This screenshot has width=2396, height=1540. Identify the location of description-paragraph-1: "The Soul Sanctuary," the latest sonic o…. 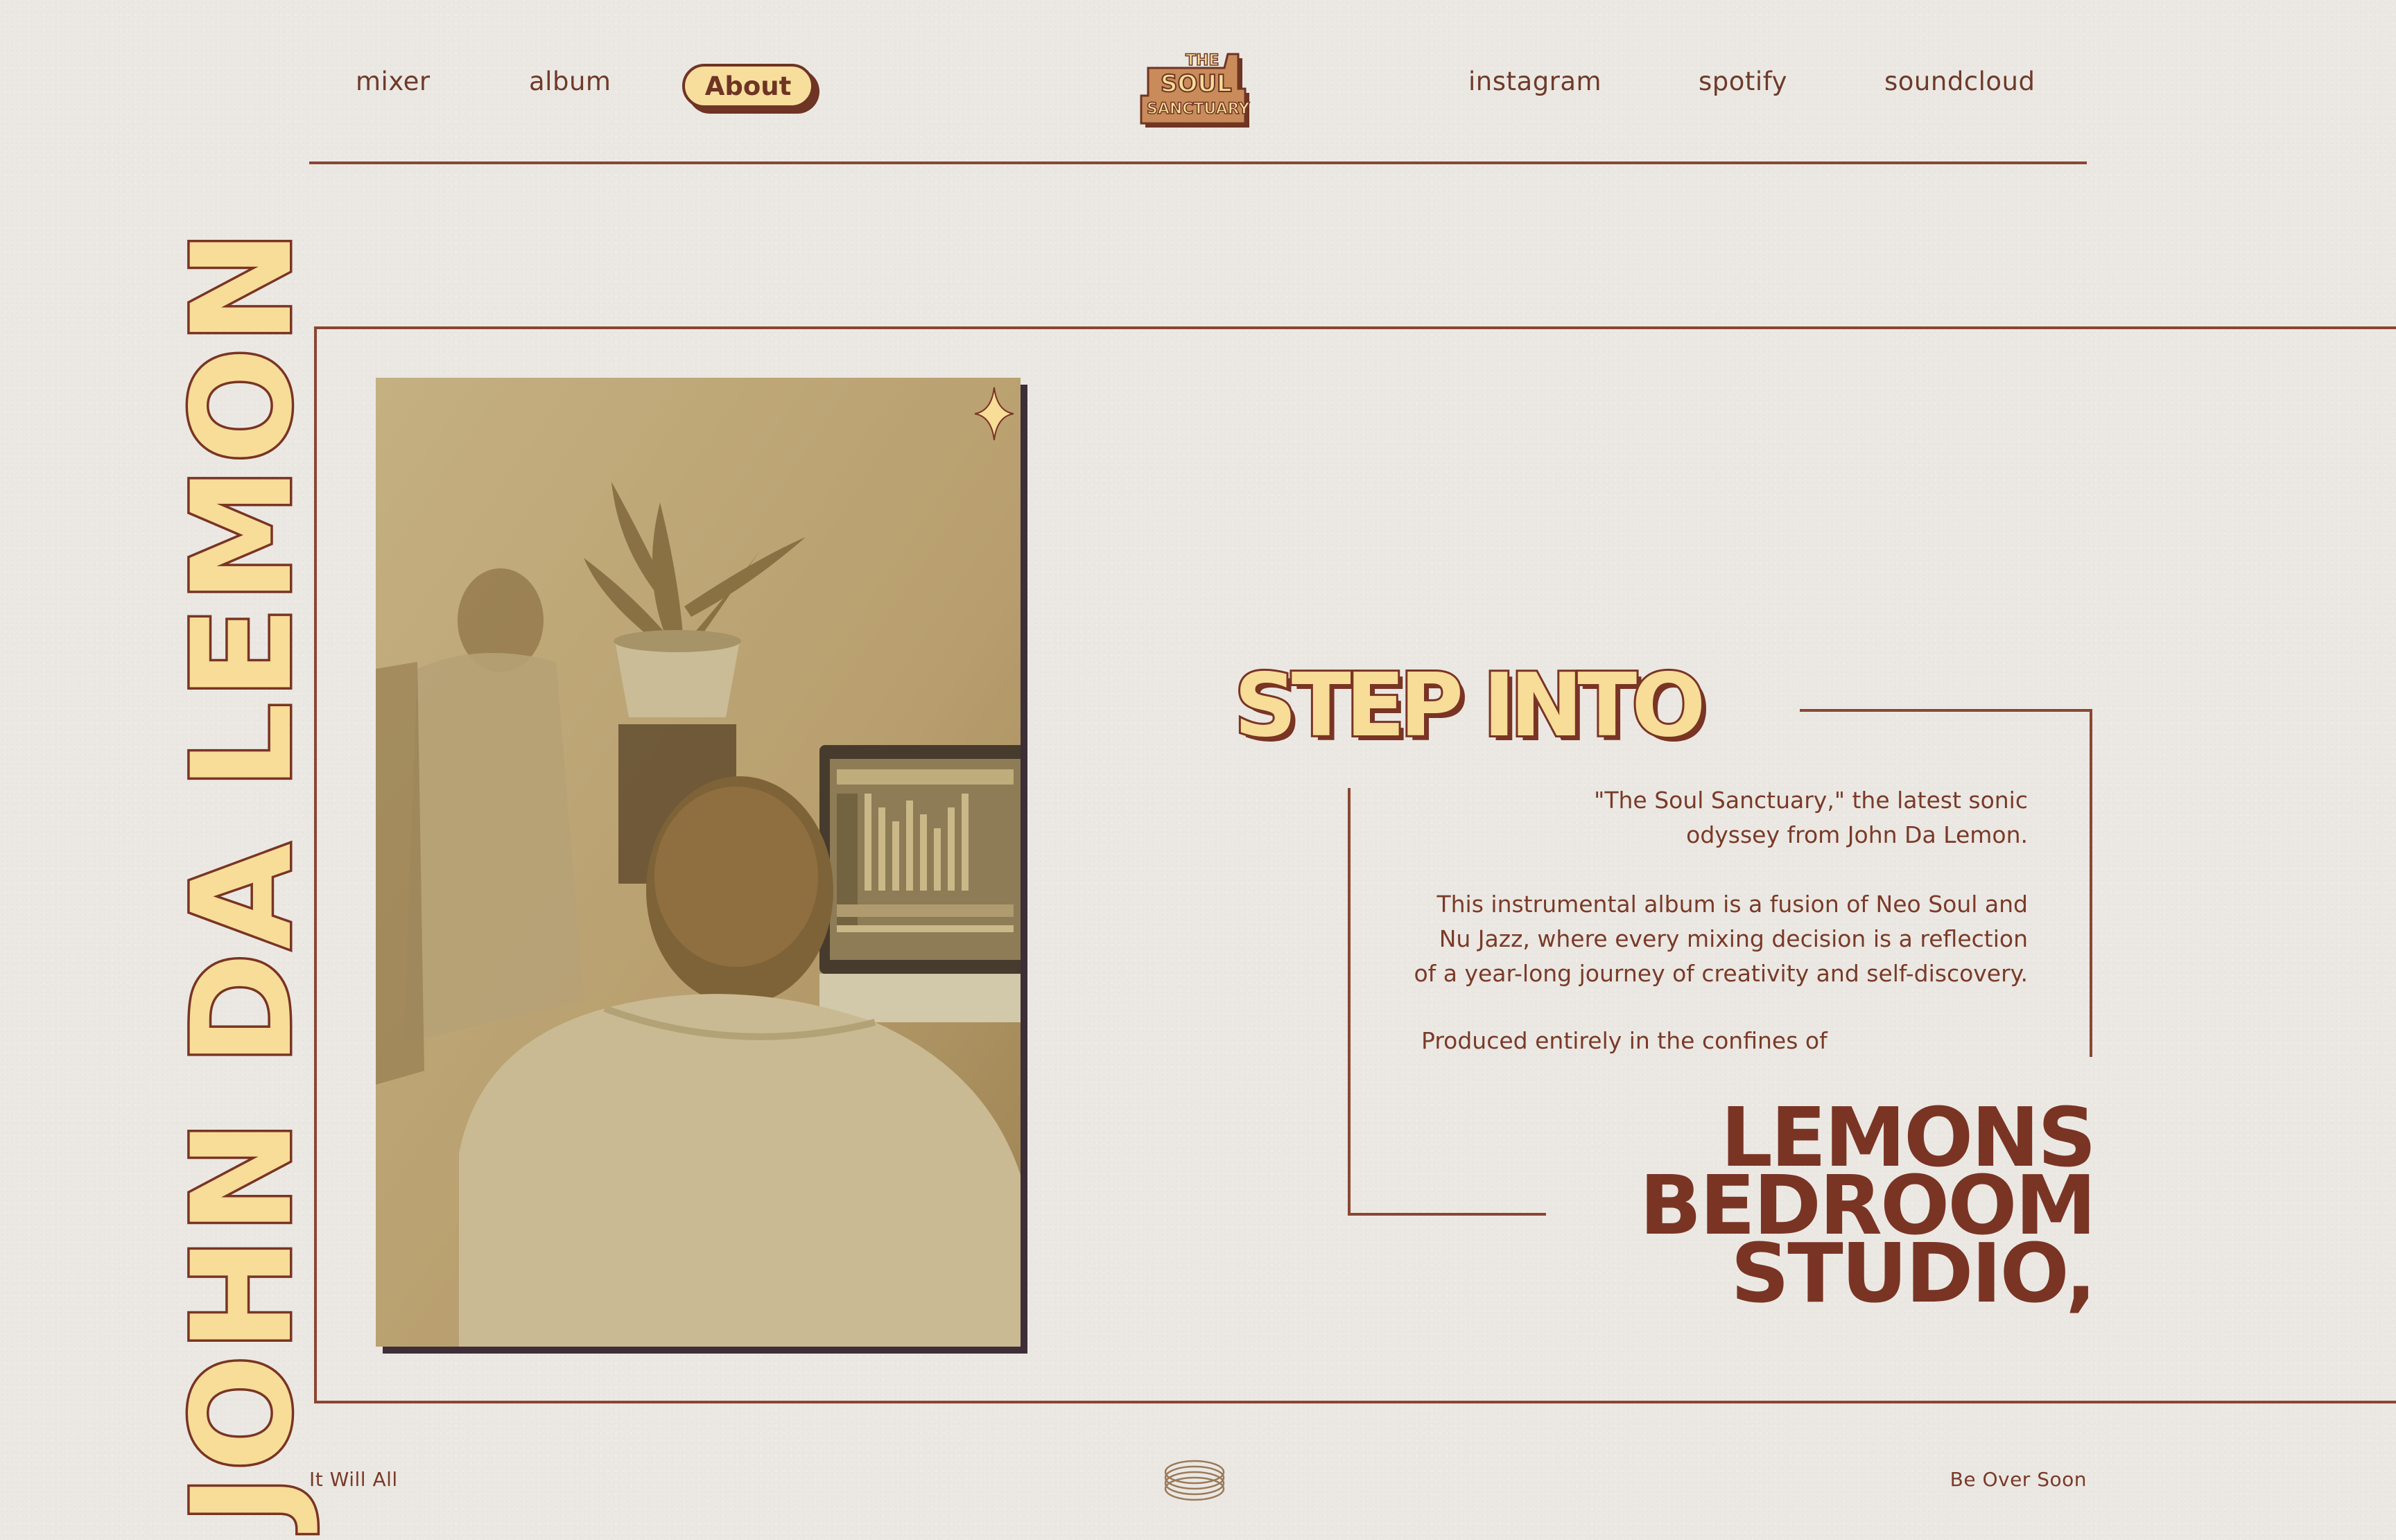
(1811, 817).